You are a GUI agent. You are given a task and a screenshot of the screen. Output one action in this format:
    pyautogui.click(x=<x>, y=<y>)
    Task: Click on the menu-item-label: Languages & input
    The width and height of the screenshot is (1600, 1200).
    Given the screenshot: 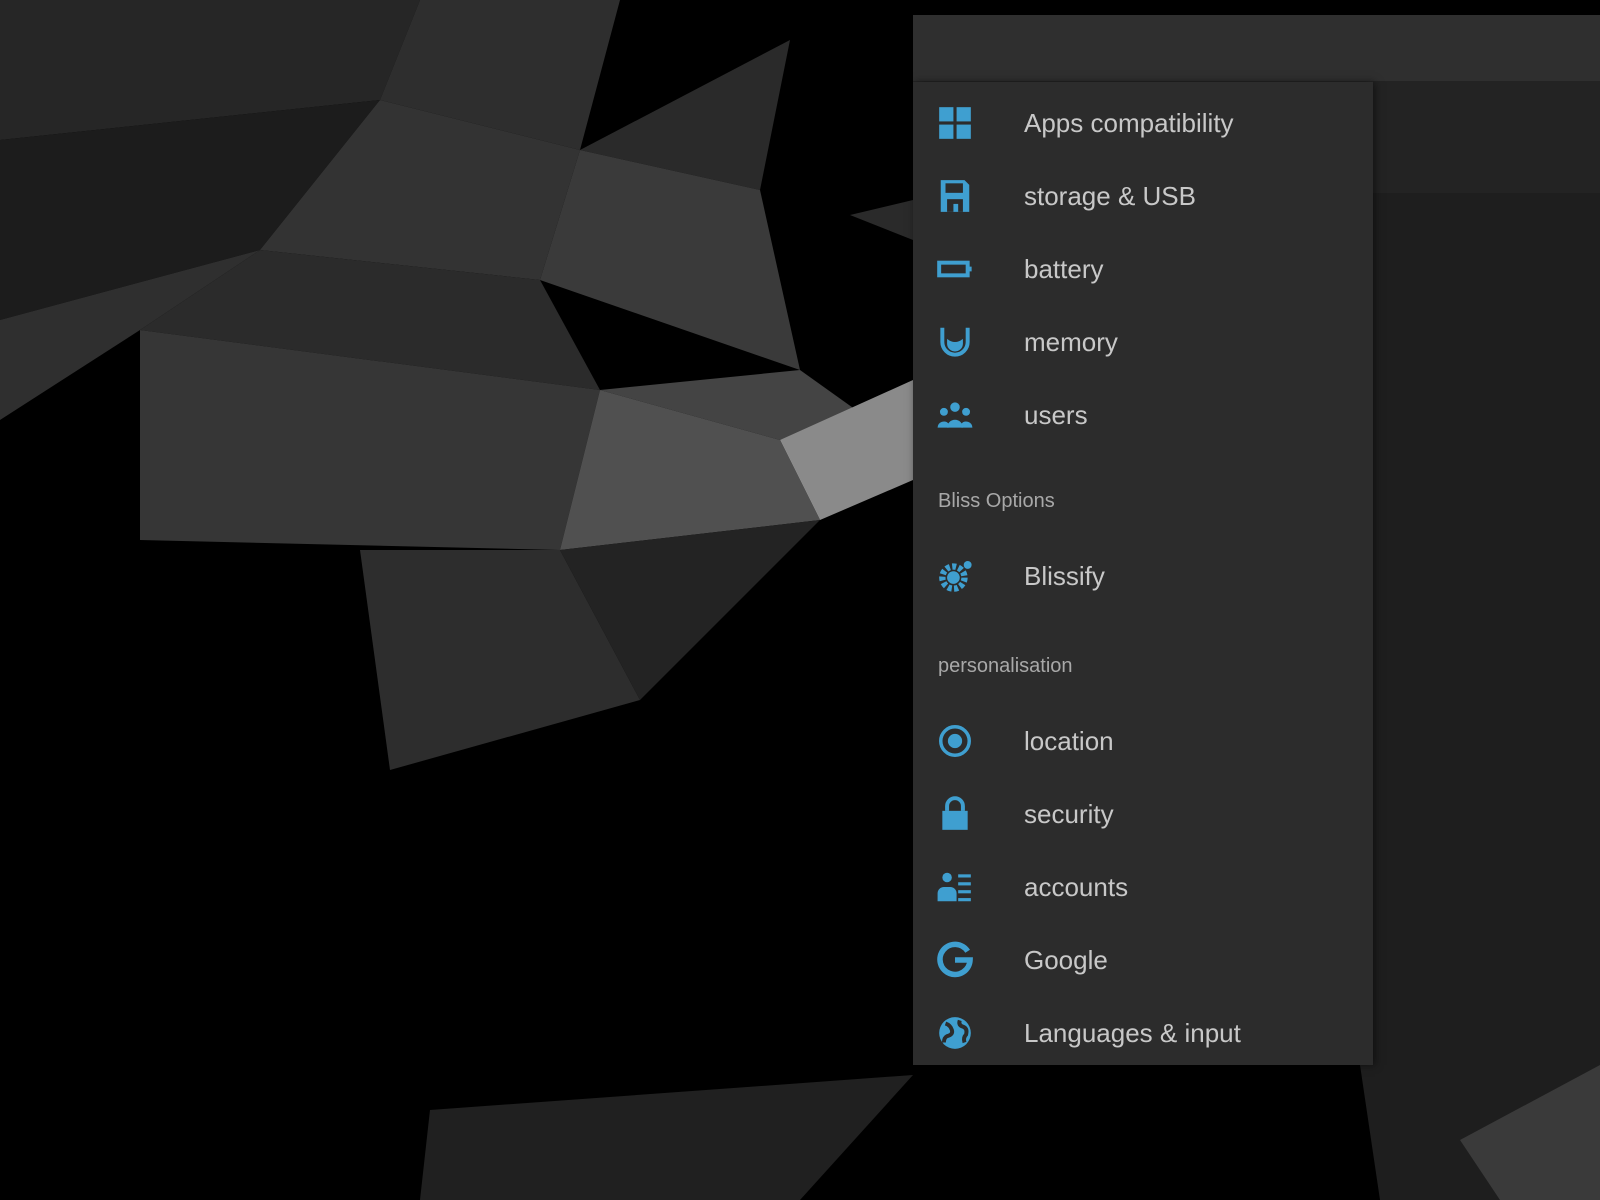 What is the action you would take?
    pyautogui.click(x=1132, y=1032)
    